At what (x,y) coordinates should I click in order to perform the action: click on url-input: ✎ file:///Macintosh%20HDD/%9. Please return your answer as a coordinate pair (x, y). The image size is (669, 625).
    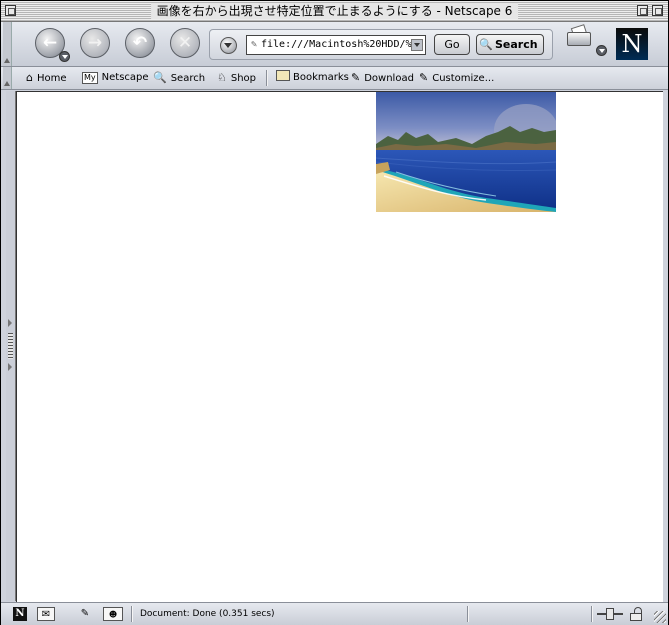
    Looking at the image, I should click on (336, 45).